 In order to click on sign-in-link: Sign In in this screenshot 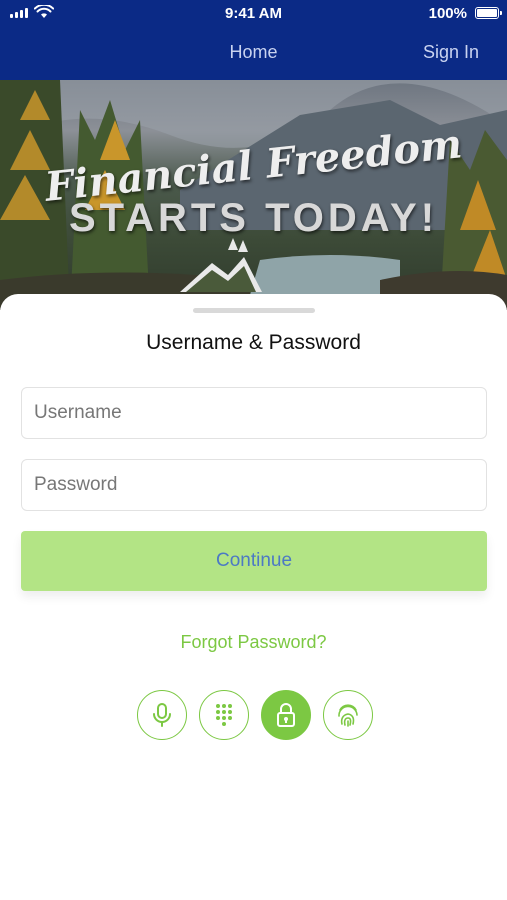, I will do `click(451, 52)`.